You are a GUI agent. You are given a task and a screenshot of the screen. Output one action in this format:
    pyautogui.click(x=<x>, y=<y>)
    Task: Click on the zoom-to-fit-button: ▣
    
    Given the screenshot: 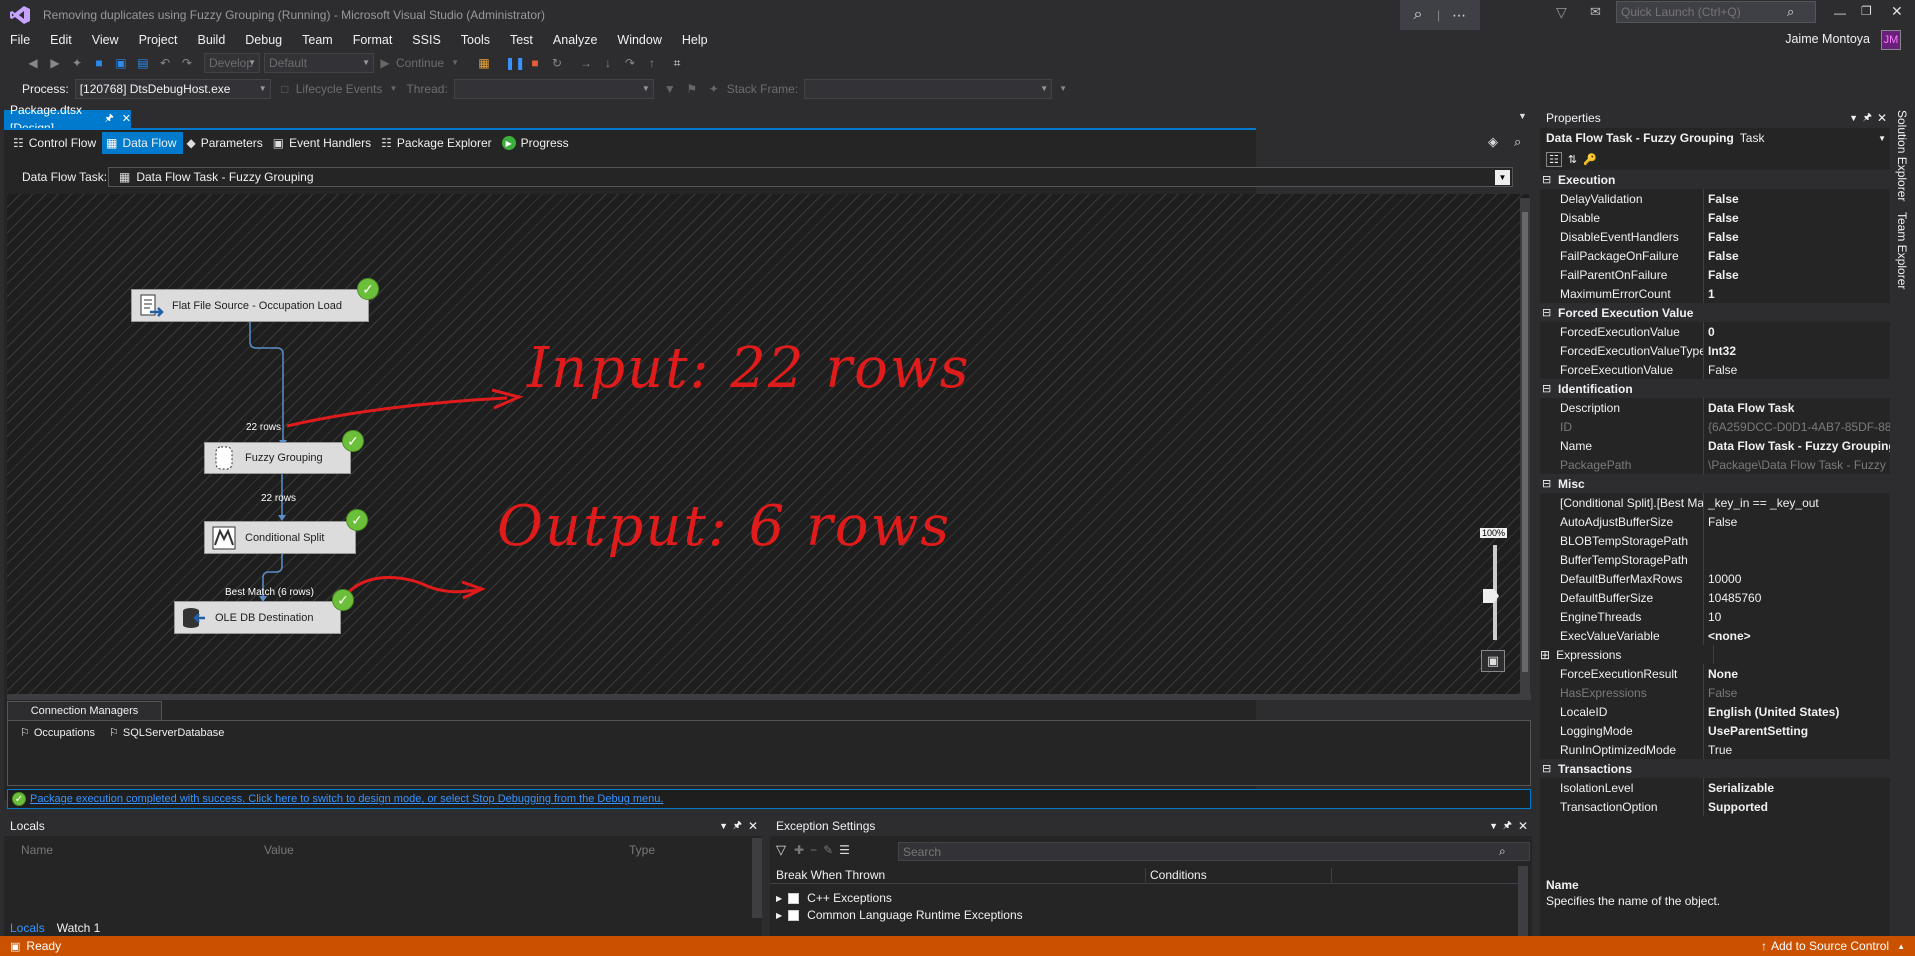 What is the action you would take?
    pyautogui.click(x=1493, y=661)
    